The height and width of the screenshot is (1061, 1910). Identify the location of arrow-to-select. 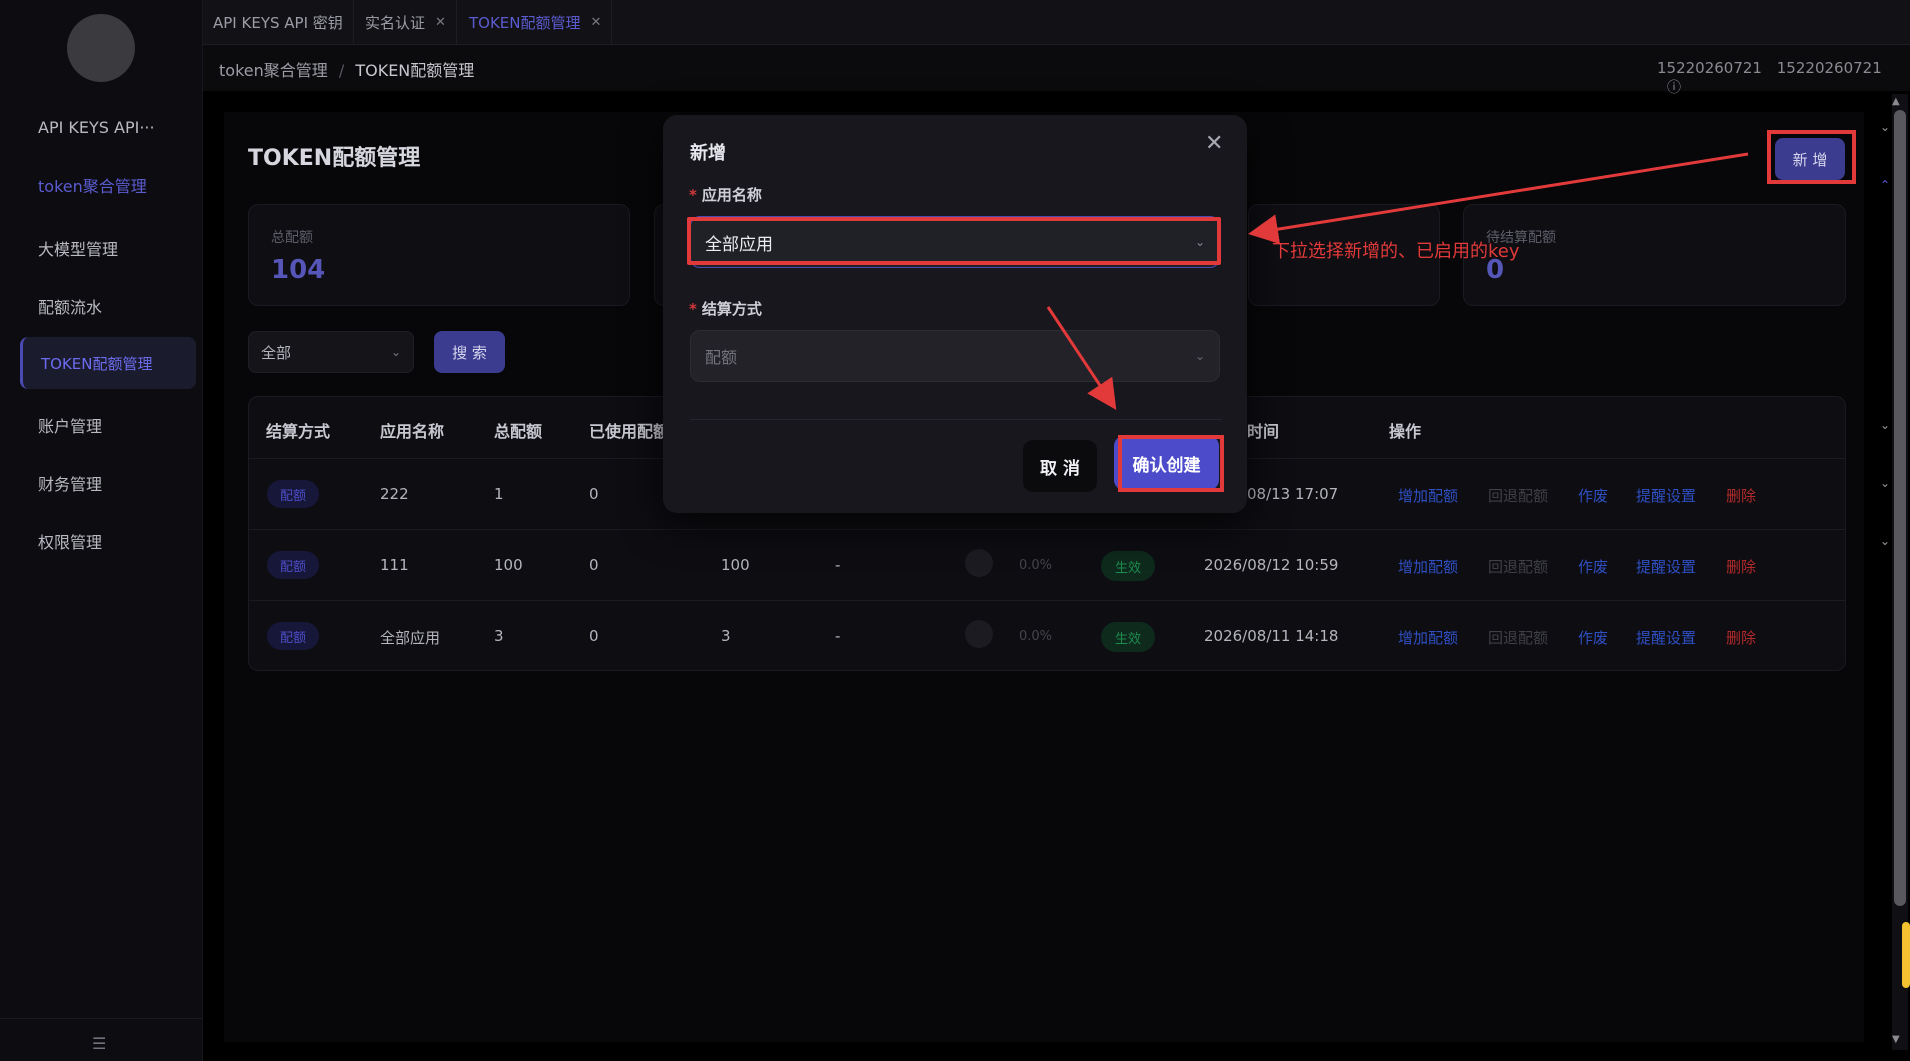
(1498, 198).